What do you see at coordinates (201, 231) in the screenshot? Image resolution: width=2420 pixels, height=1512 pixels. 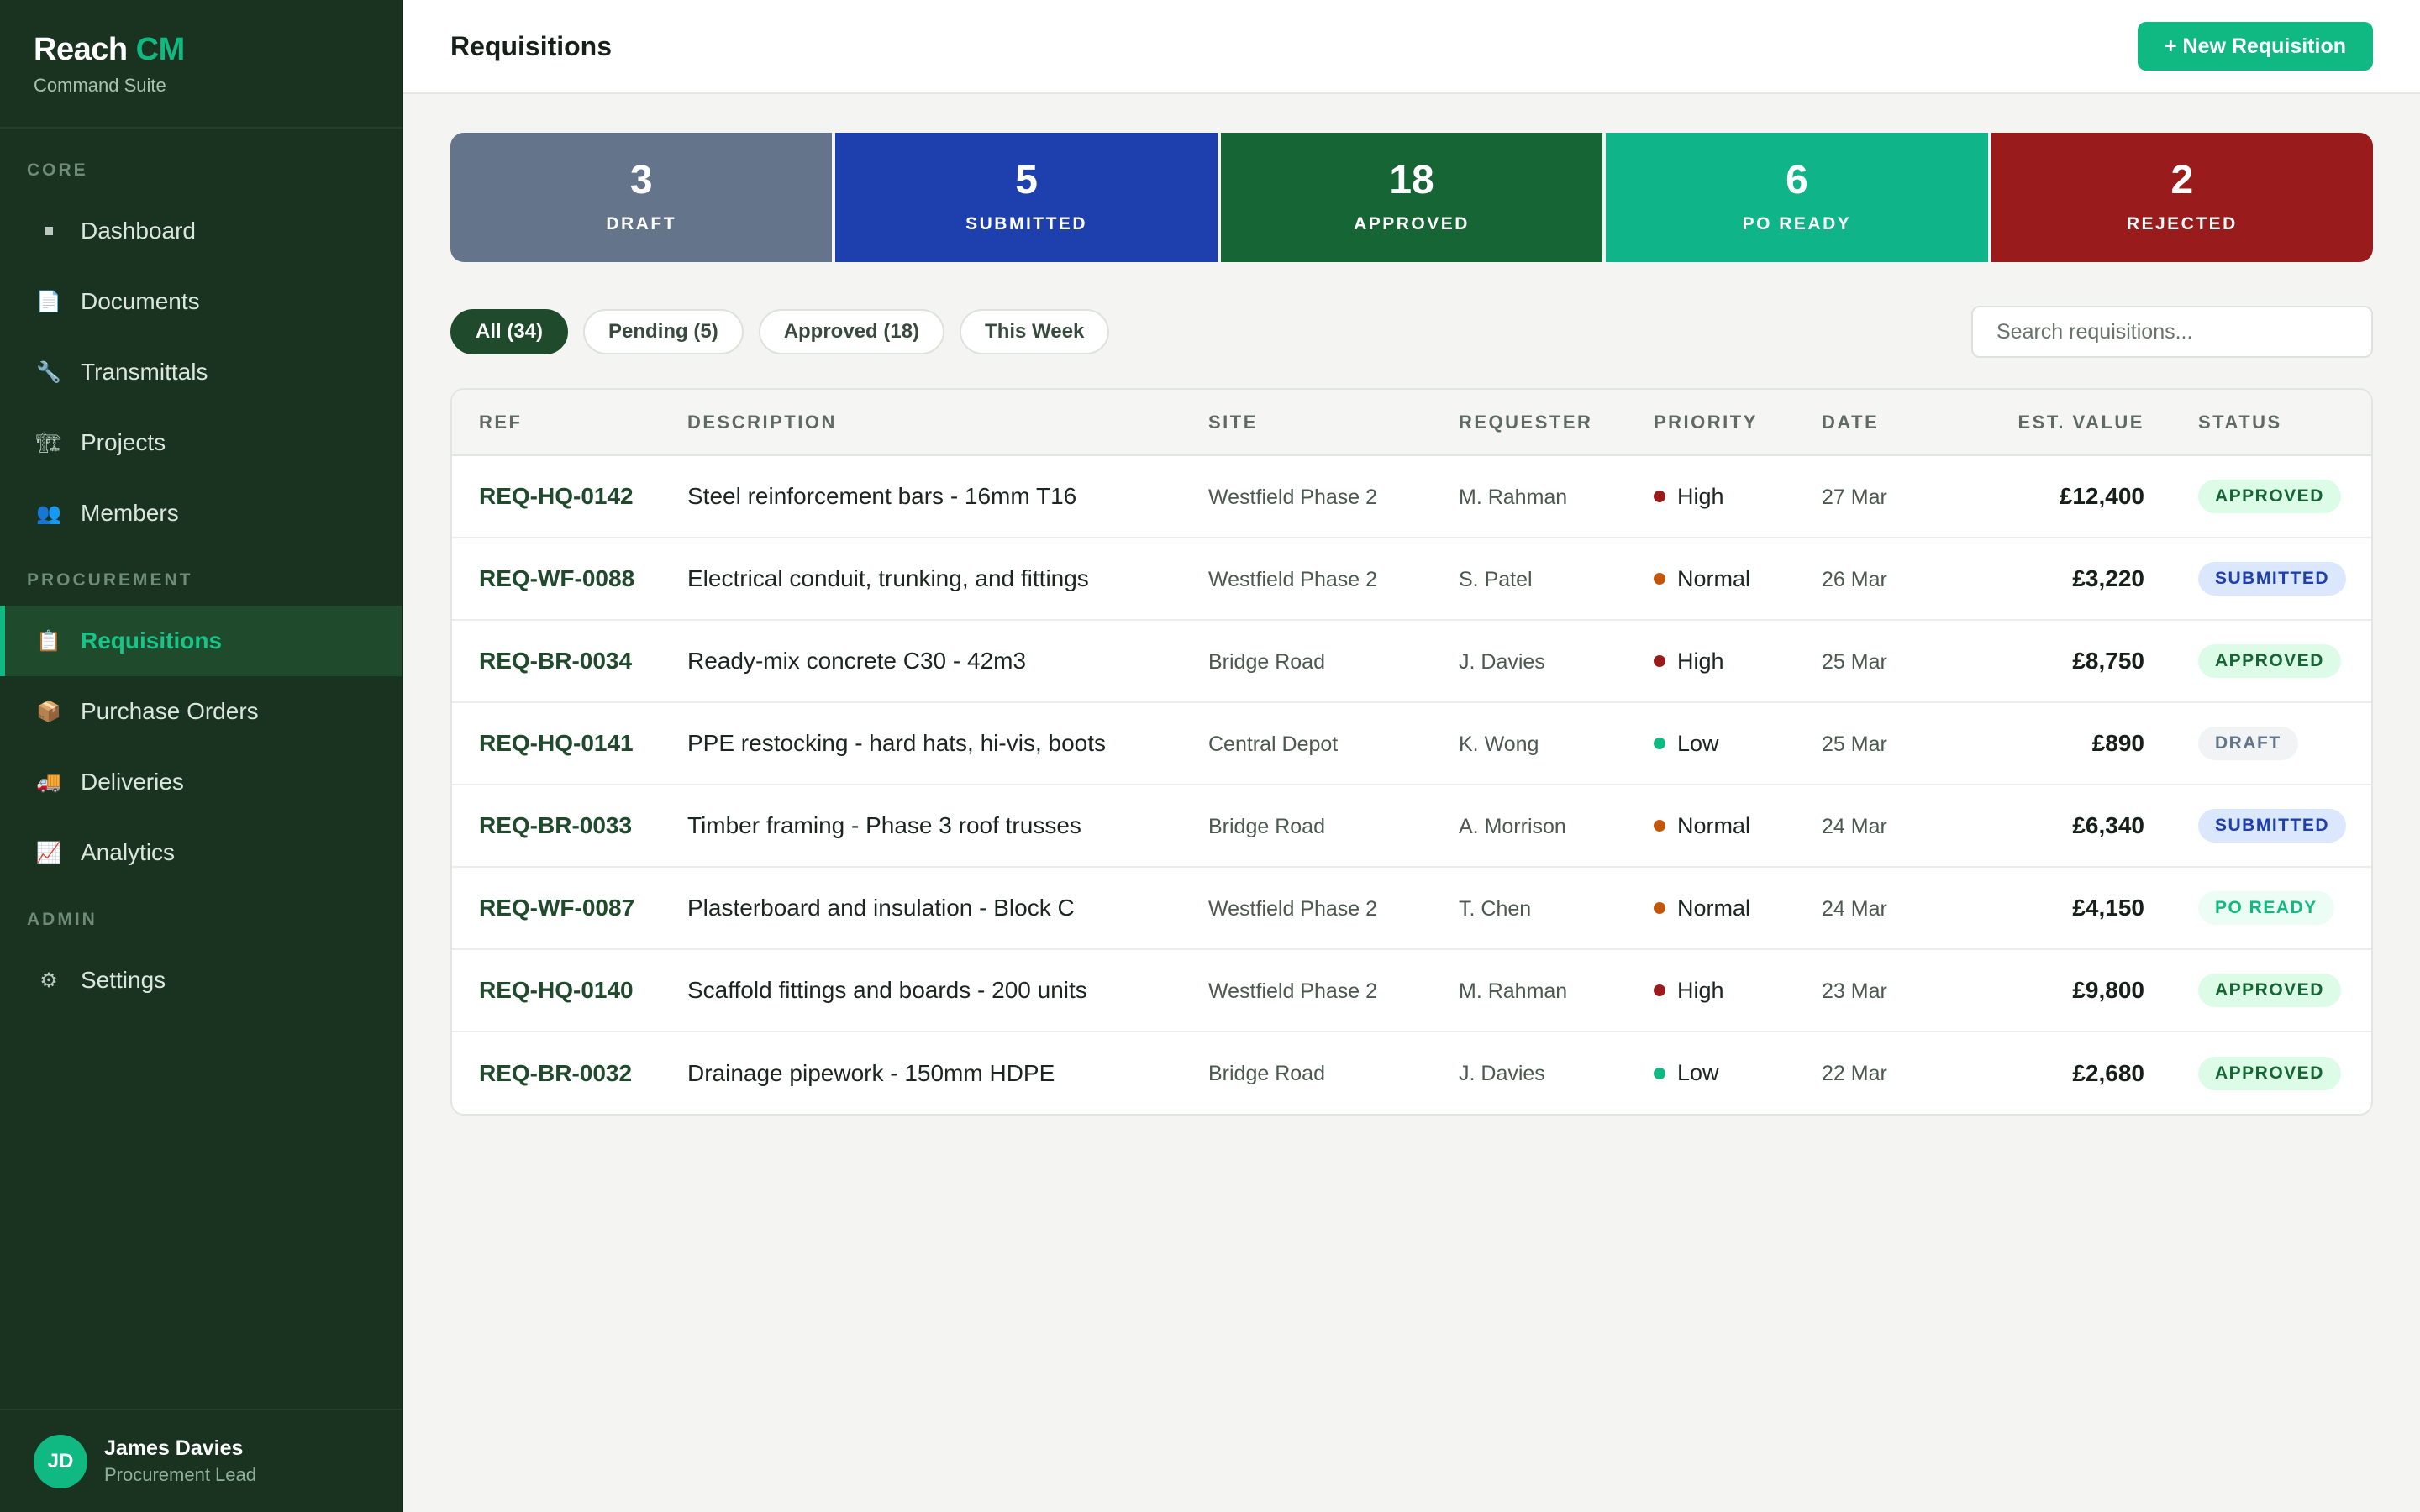 I see `sidebar-item-dashboard: Dashboard` at bounding box center [201, 231].